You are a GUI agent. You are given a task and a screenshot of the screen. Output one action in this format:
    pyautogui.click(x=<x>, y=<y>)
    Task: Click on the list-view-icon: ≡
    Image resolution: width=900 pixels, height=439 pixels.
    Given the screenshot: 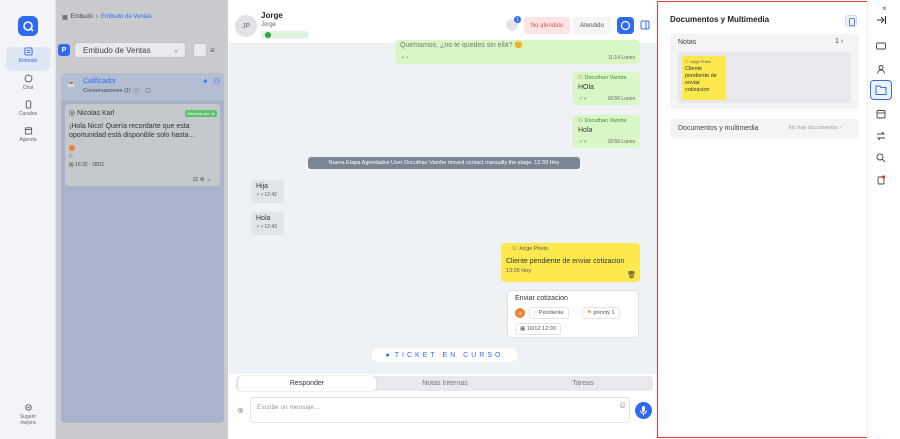 What is the action you would take?
    pyautogui.click(x=212, y=50)
    